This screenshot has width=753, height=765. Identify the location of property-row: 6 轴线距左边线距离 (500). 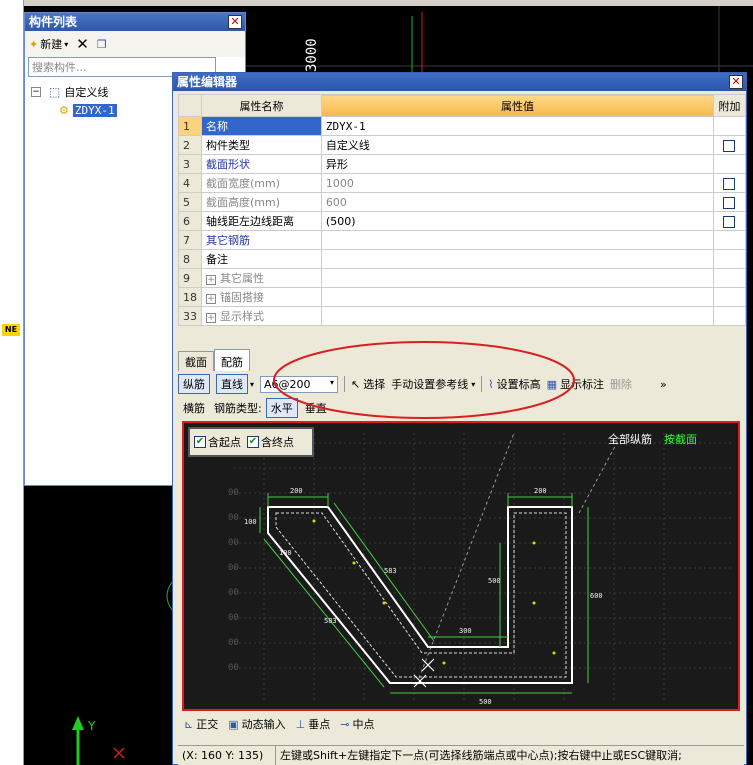
(462, 221).